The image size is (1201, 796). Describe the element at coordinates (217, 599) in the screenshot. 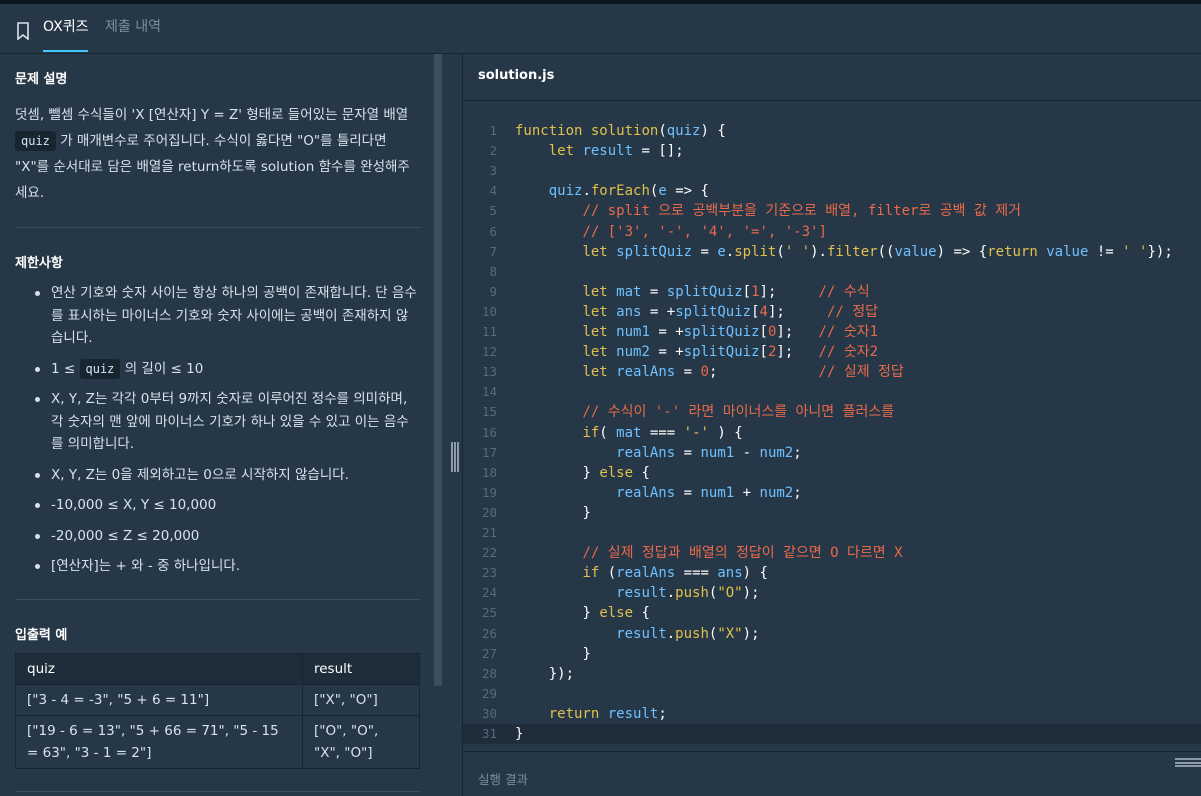

I see `divider` at that location.